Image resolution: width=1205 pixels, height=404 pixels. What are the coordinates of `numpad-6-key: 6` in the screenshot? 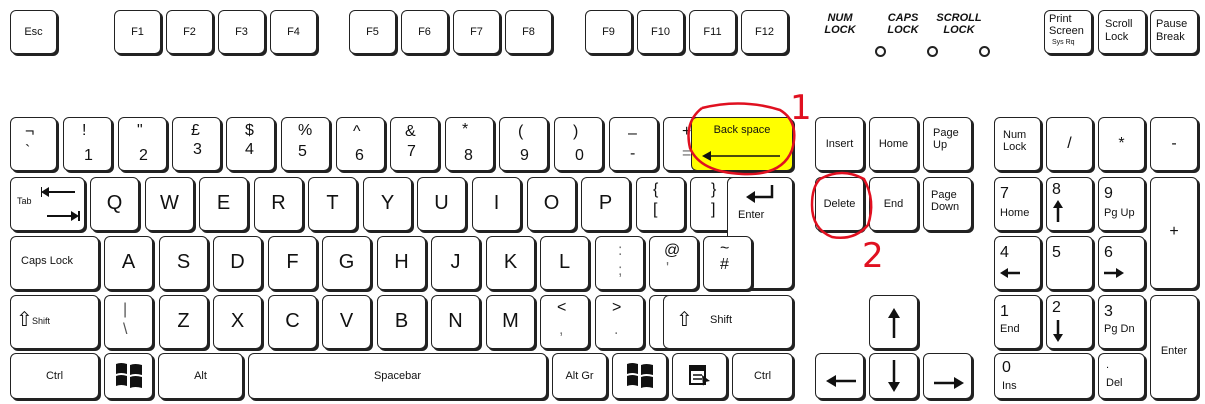 It's located at (1121, 263).